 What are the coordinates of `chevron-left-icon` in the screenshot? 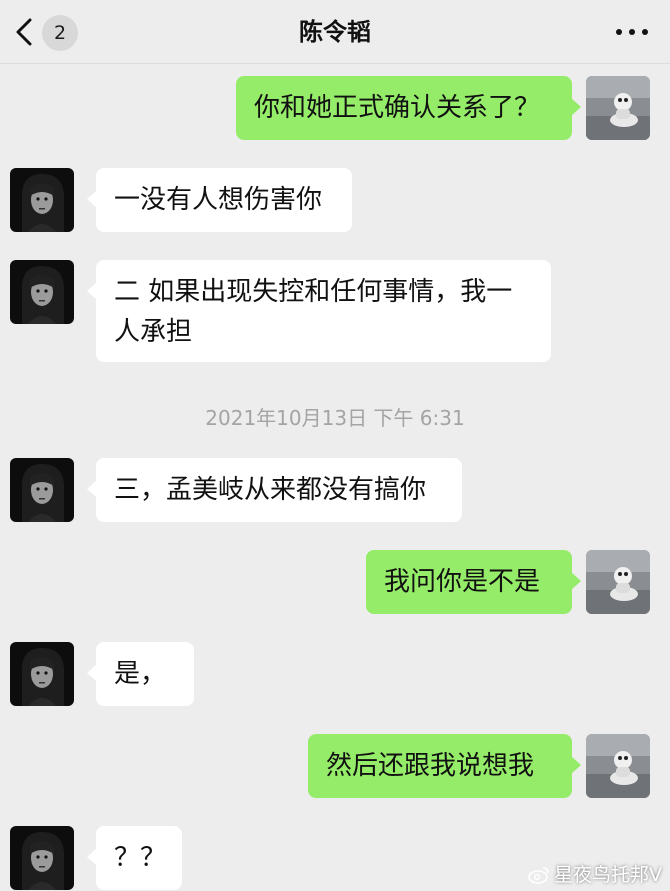 It's located at (24, 32).